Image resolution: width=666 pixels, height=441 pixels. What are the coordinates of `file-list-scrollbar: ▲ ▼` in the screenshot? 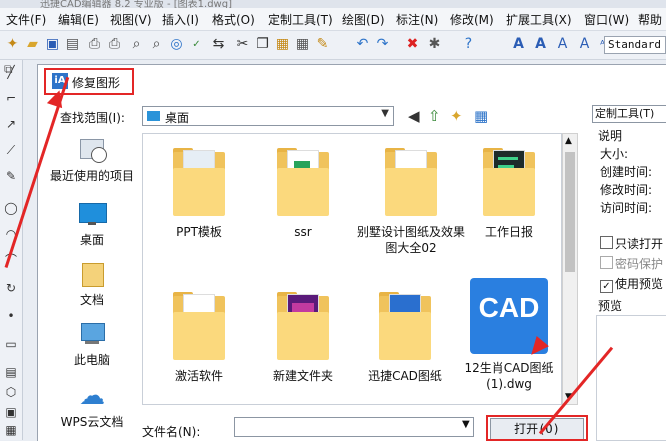 It's located at (570, 269).